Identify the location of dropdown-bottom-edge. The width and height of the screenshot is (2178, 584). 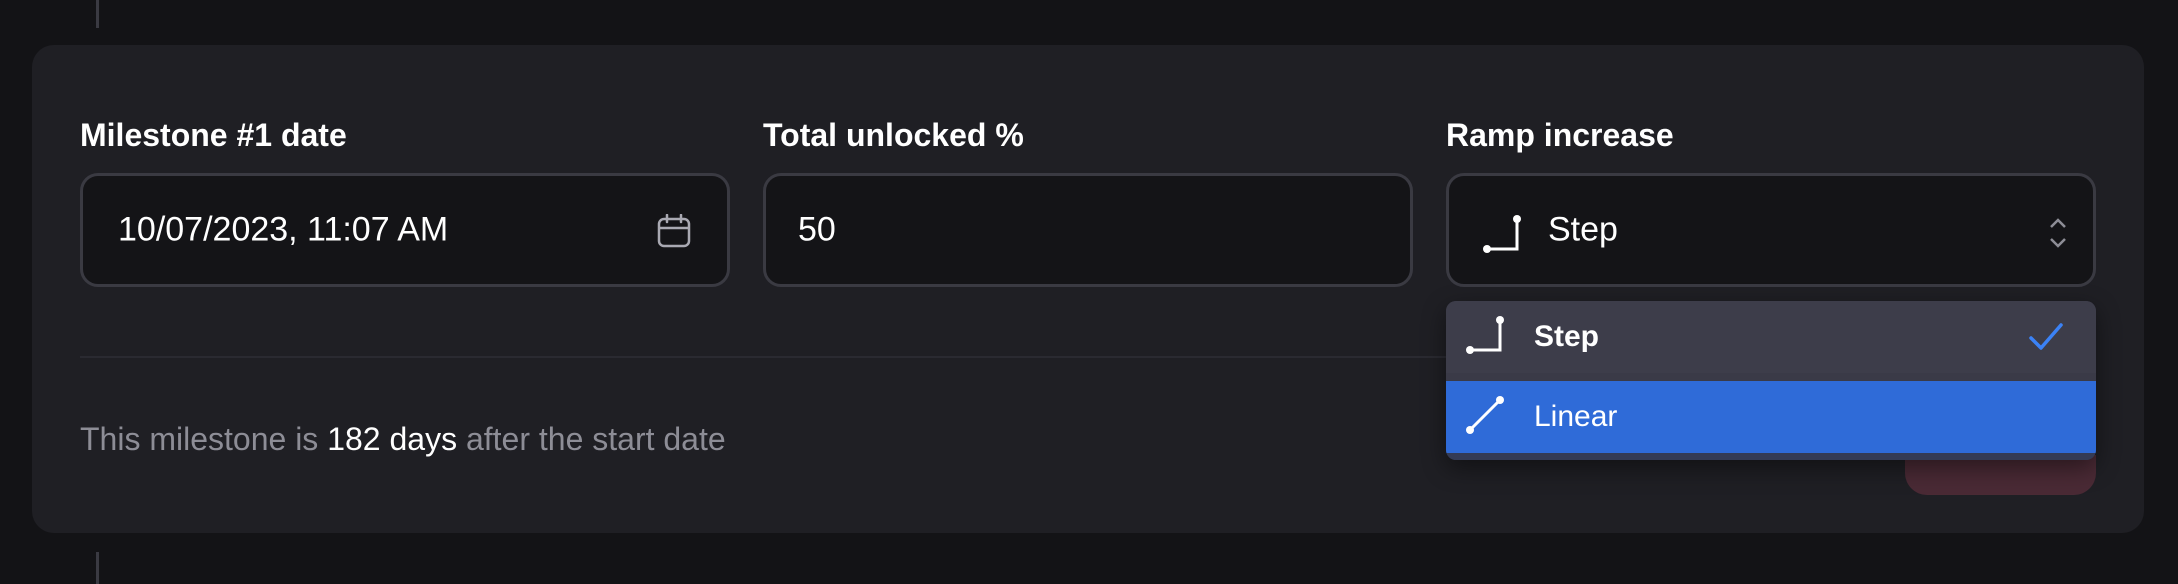
(1771, 456).